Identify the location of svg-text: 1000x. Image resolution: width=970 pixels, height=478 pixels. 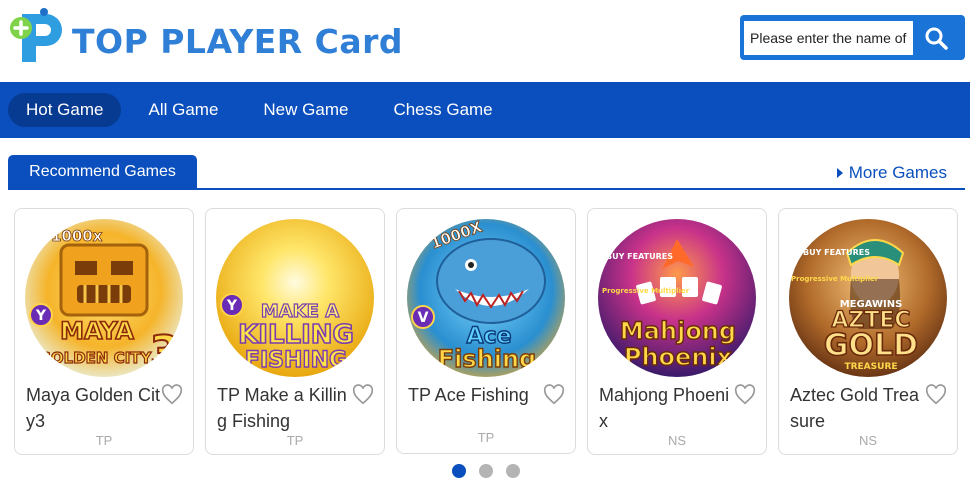
(77, 236).